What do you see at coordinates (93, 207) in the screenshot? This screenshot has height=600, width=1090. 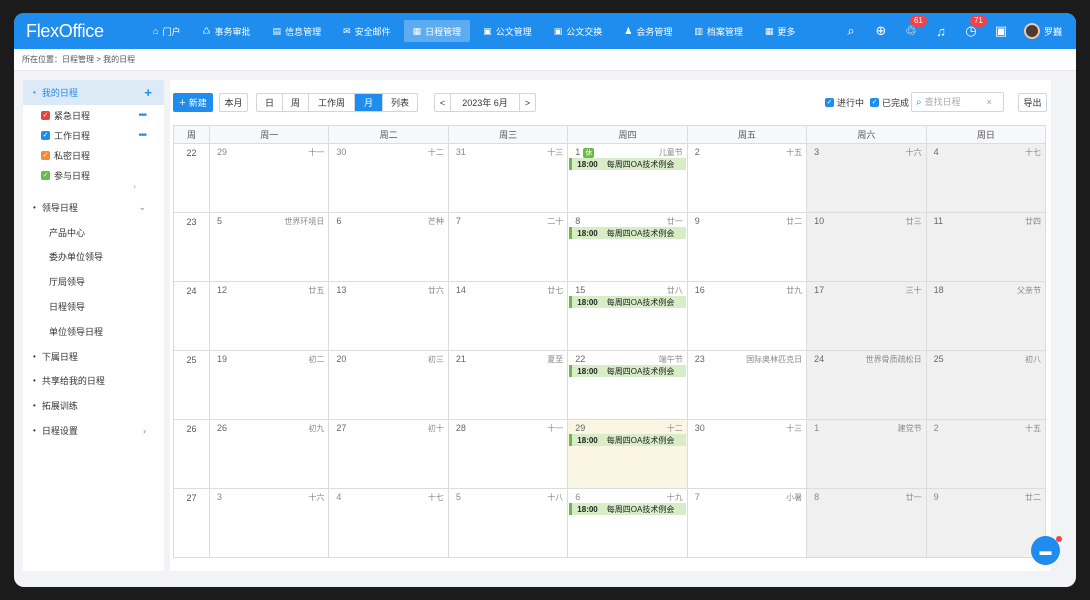 I see `sidebar-item-leader-schedule: • 领导日程 ⌄` at bounding box center [93, 207].